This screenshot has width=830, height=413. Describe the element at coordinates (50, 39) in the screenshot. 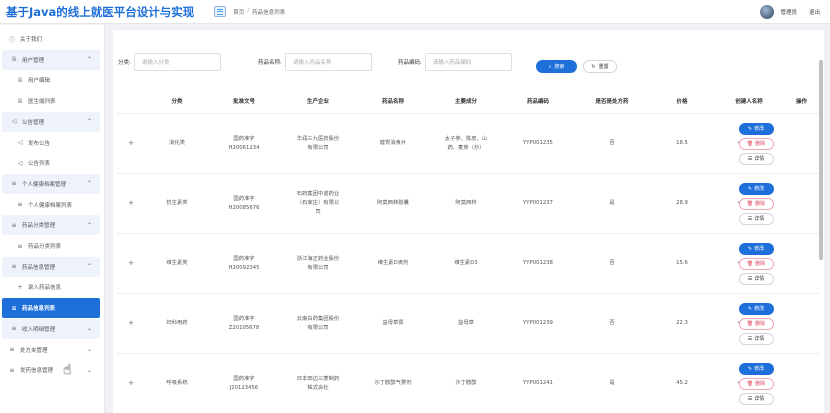

I see `sidebar-item: ⓘ 关于我们` at that location.